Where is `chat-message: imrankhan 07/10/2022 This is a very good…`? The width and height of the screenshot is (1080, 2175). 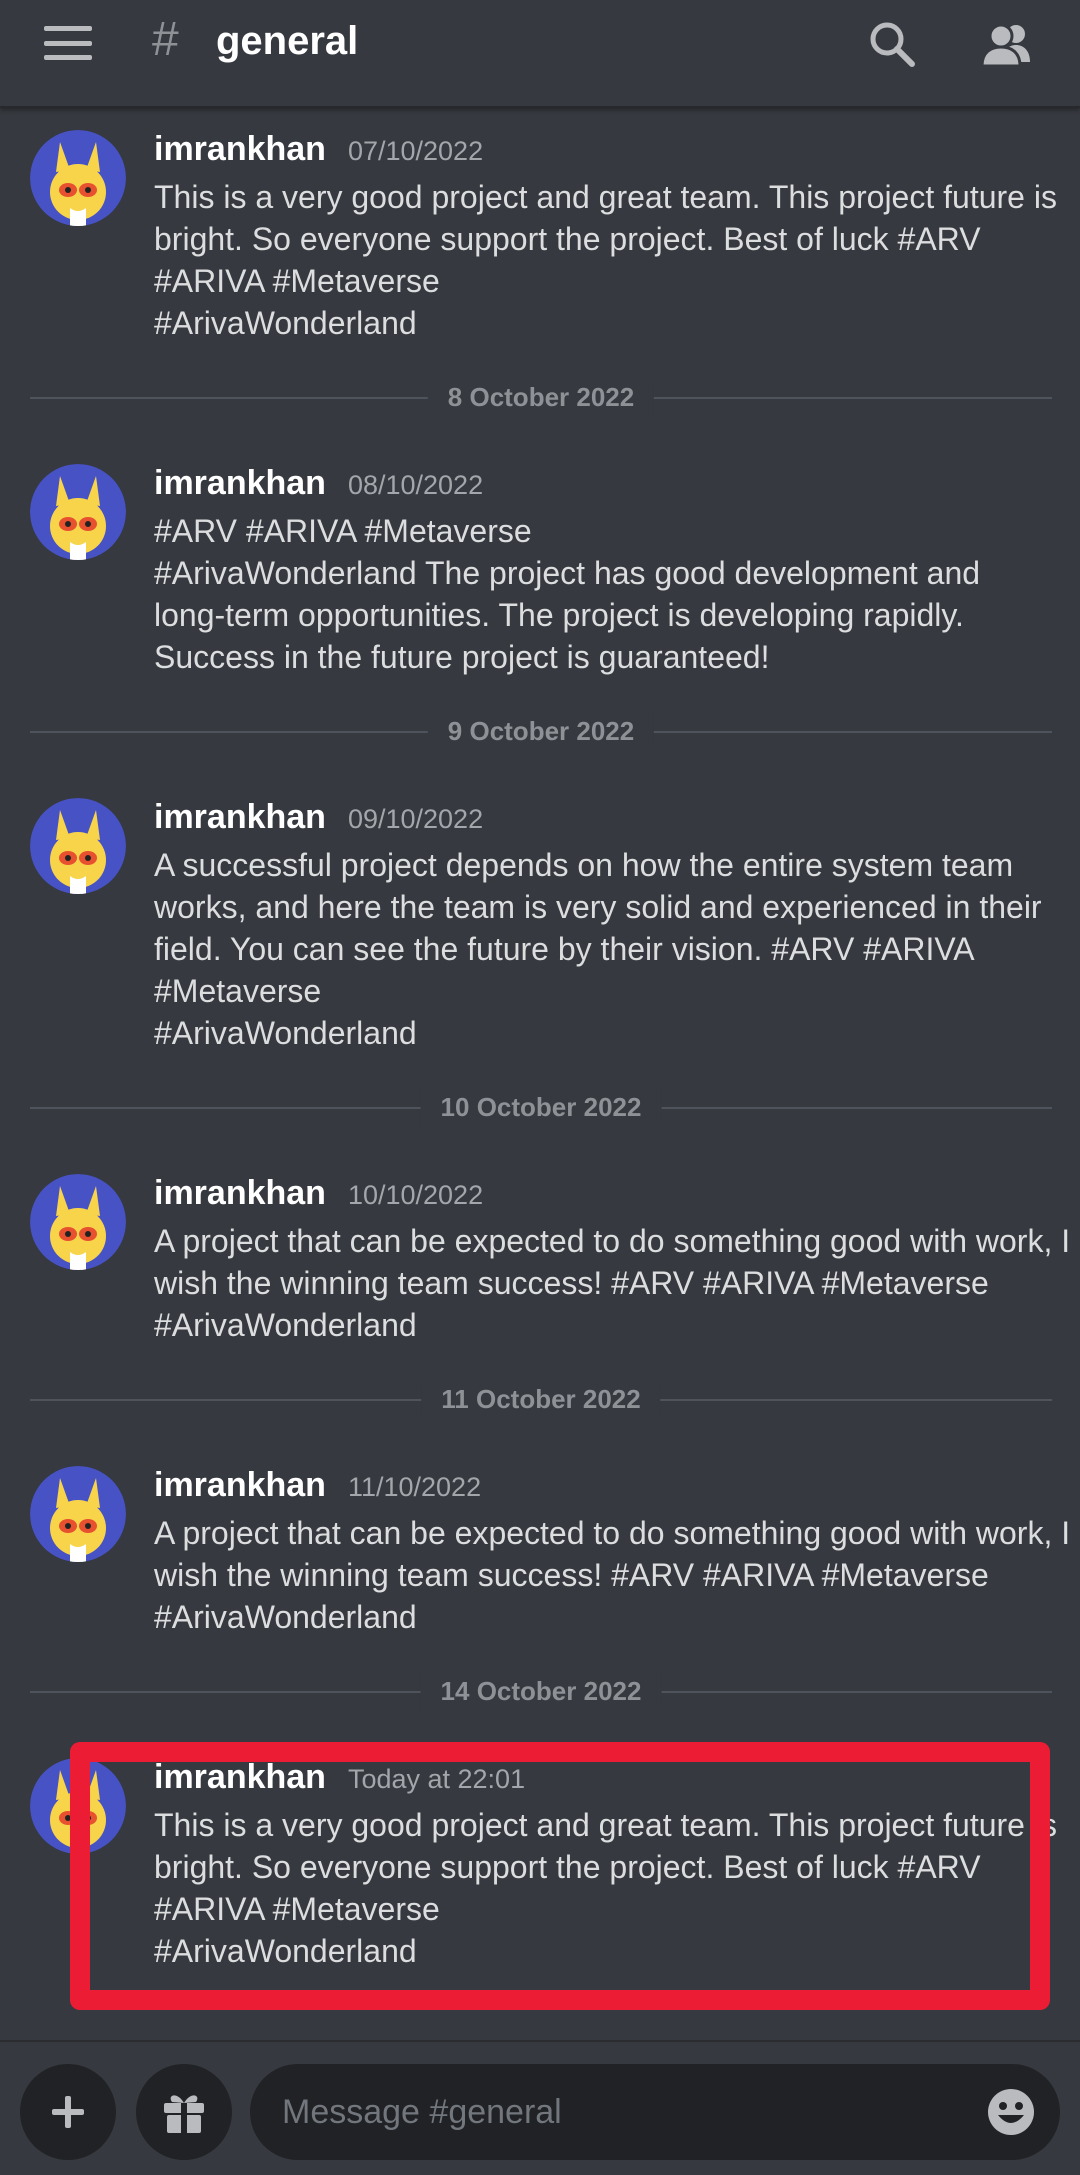
chat-message: imrankhan 07/10/2022 This is a very good… is located at coordinates (540, 245).